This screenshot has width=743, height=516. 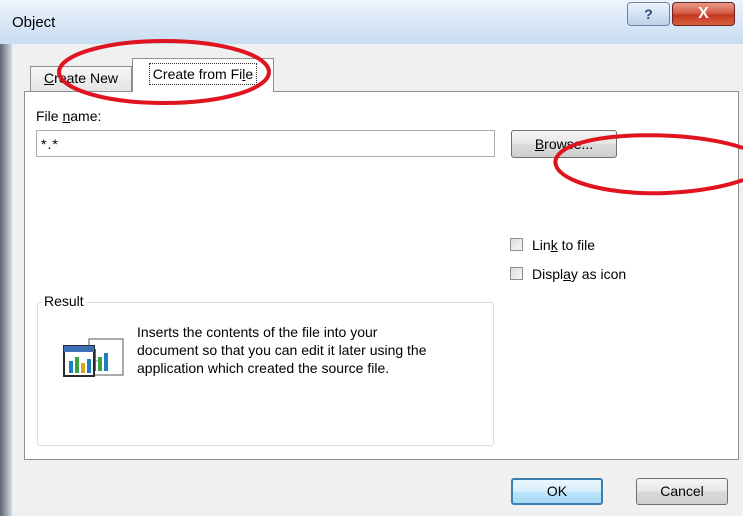 I want to click on title-bar: Object ? X, so click(x=371, y=22).